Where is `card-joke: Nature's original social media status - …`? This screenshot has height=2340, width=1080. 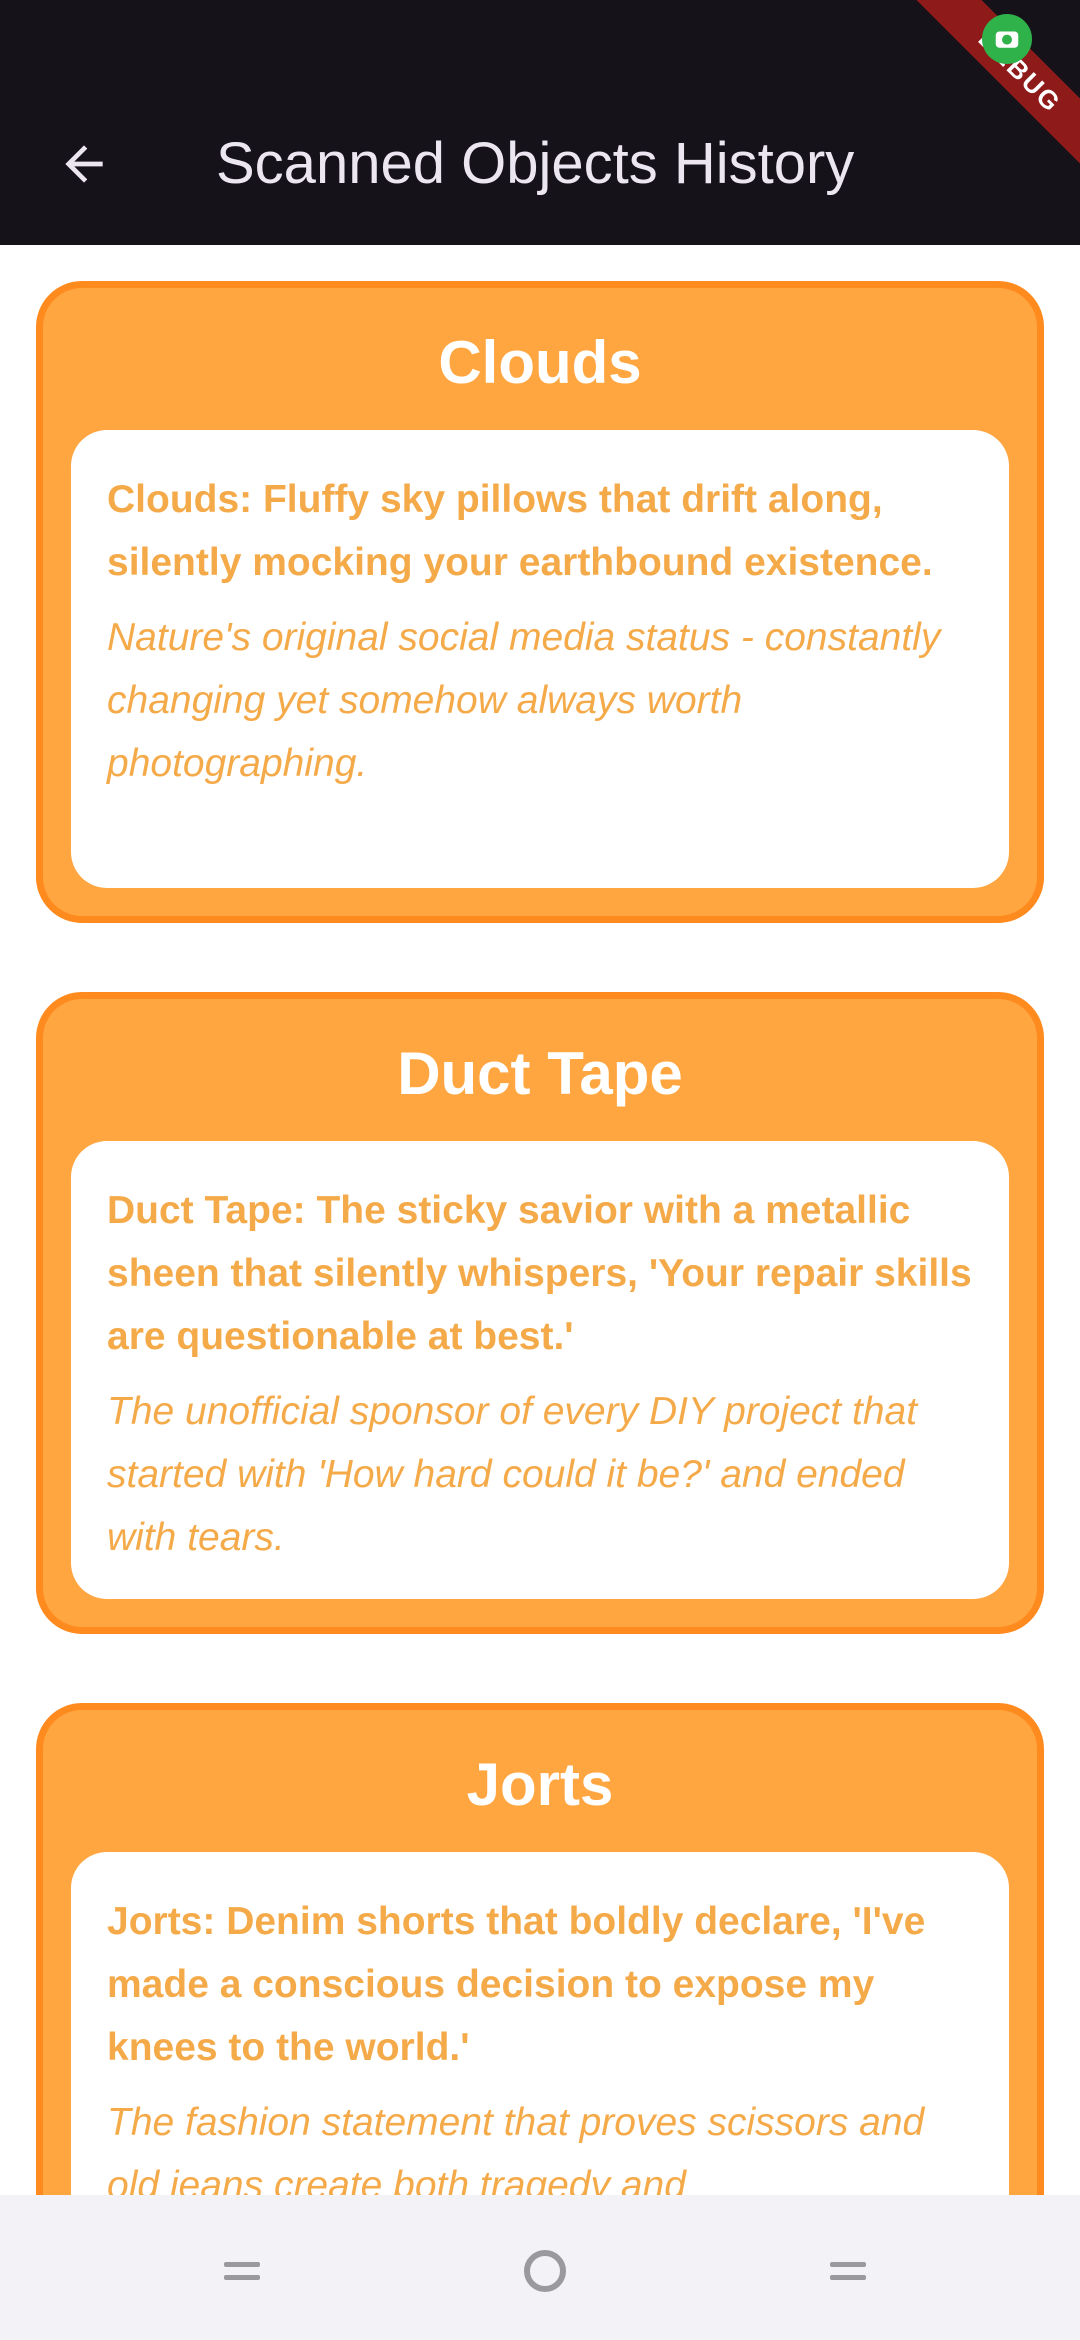 card-joke: Nature's original social media status - … is located at coordinates (524, 700).